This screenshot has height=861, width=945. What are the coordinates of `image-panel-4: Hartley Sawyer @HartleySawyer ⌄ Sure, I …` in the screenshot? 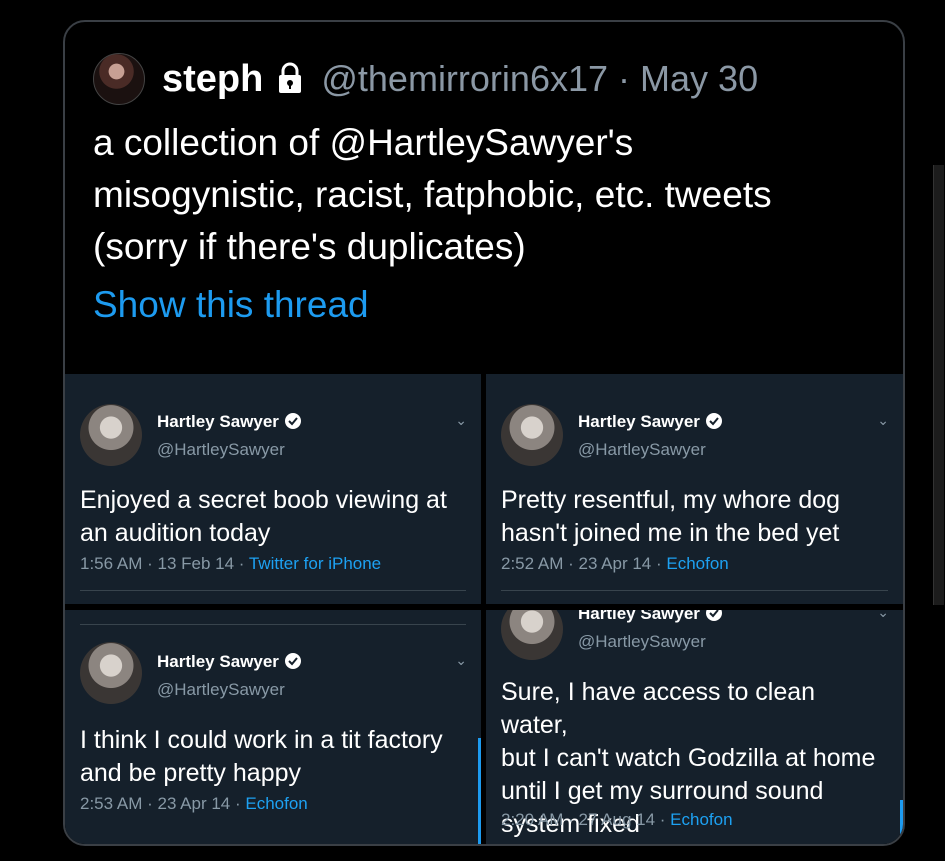 It's located at (694, 727).